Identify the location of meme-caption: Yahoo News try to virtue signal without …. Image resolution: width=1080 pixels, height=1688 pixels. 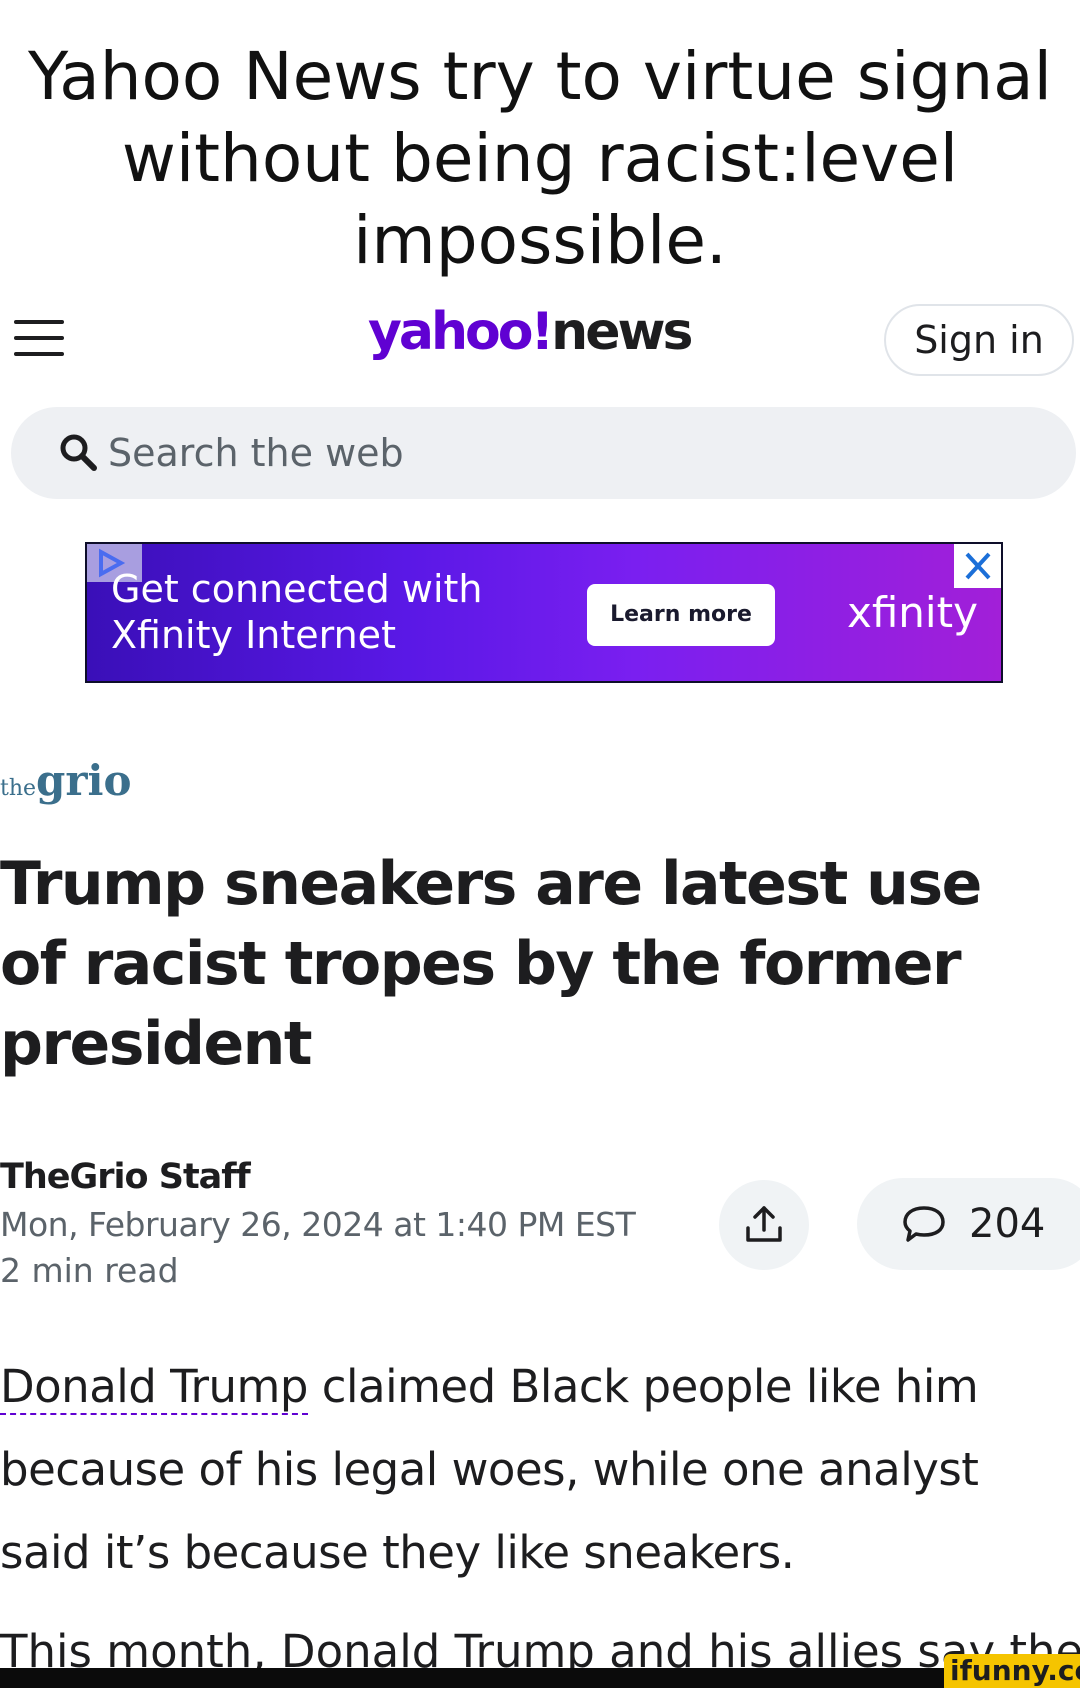
(540, 159).